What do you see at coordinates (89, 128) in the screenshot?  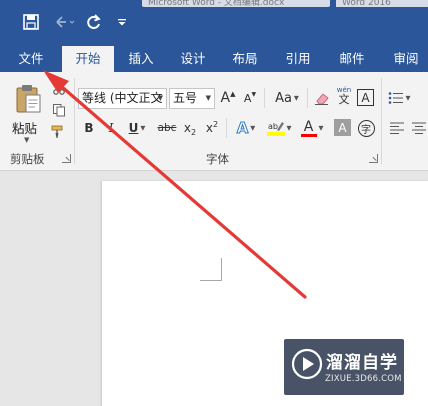 I see `bold-button: B` at bounding box center [89, 128].